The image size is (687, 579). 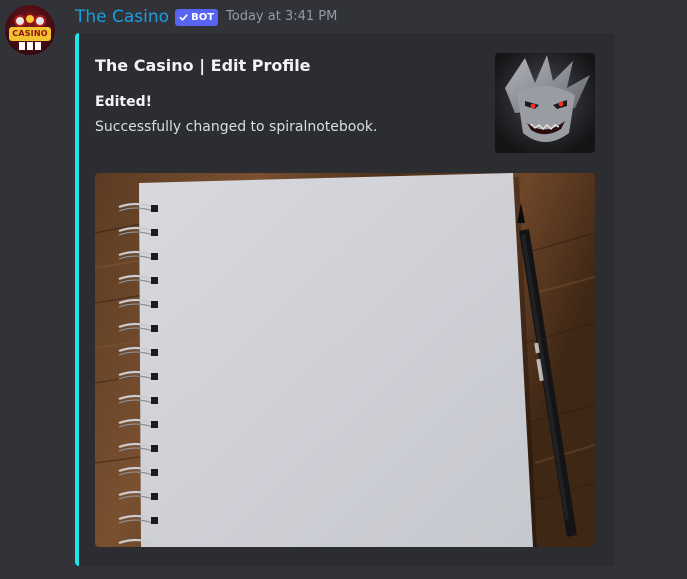 What do you see at coordinates (236, 127) in the screenshot?
I see `embed-field-value: Successfully changed to spiralnotebook.` at bounding box center [236, 127].